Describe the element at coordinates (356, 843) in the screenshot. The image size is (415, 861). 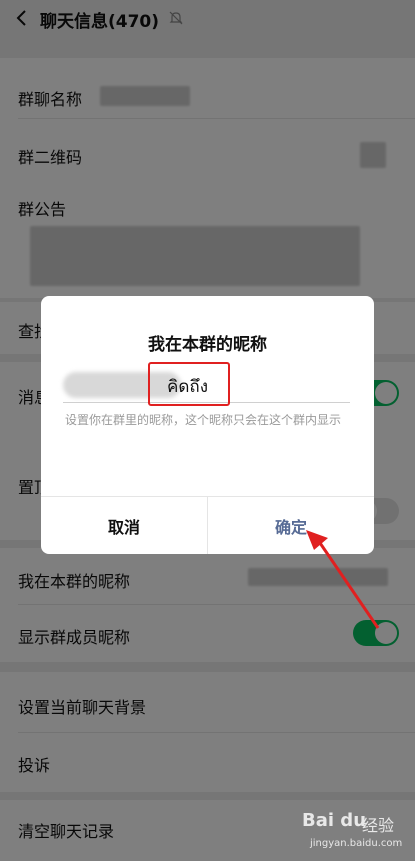
I see `watermark-url: jingyan.baidu.com` at that location.